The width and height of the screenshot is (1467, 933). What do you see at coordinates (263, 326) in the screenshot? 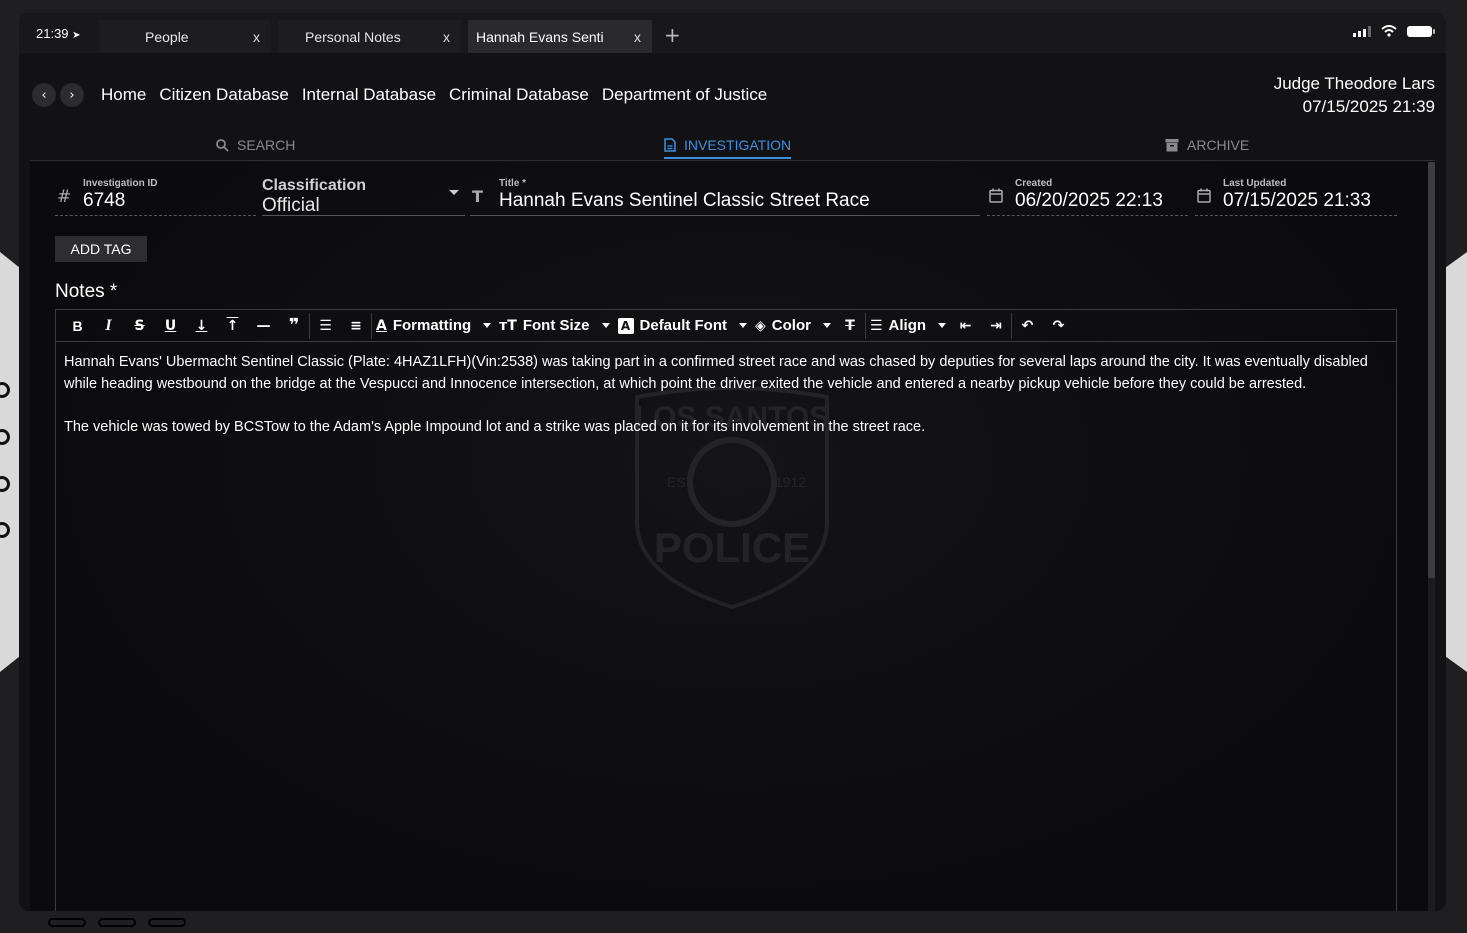
I see `horizontal-rule-button: —` at bounding box center [263, 326].